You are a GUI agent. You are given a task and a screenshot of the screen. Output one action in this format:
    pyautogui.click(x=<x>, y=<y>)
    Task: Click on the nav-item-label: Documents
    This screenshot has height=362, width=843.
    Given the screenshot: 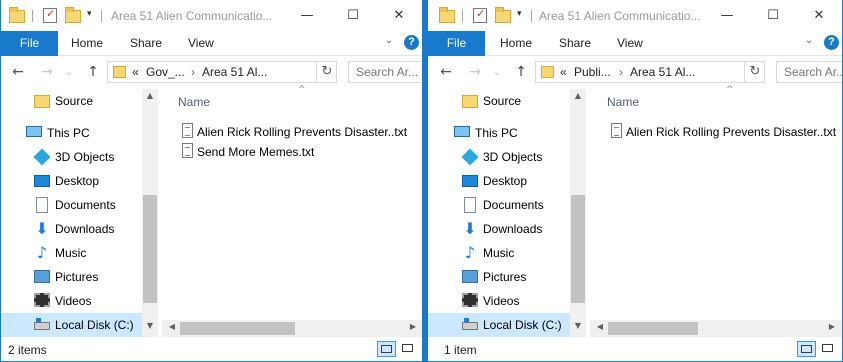 What is the action you would take?
    pyautogui.click(x=85, y=205)
    